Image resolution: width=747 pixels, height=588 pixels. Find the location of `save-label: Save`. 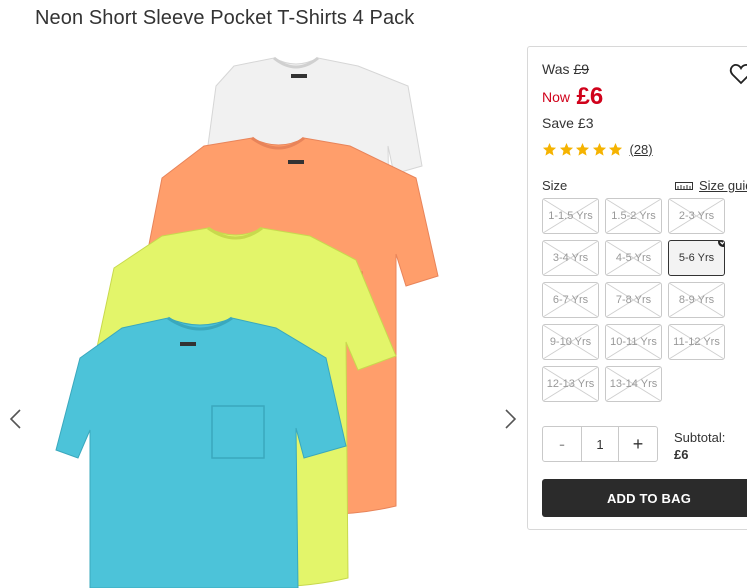

save-label: Save is located at coordinates (558, 123).